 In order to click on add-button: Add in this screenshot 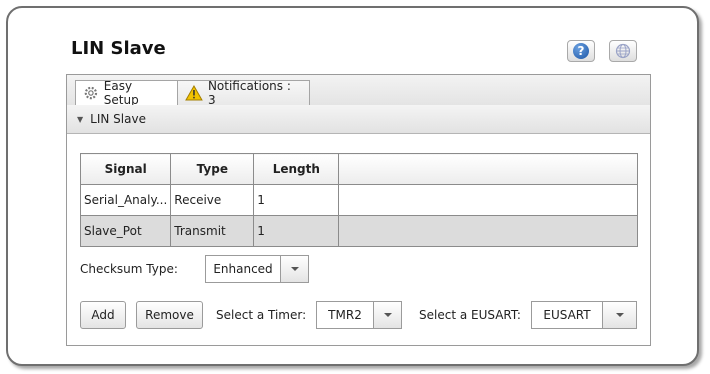, I will do `click(103, 315)`.